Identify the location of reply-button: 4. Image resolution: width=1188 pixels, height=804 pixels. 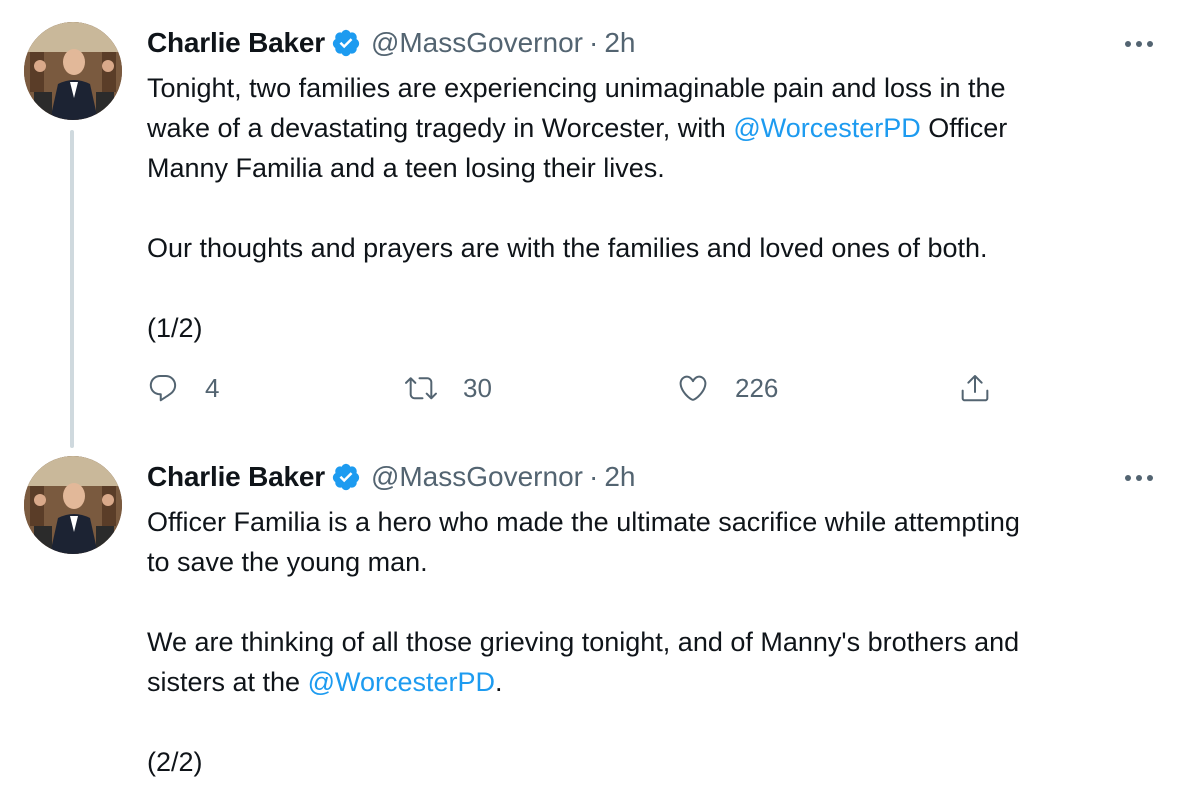
(183, 388).